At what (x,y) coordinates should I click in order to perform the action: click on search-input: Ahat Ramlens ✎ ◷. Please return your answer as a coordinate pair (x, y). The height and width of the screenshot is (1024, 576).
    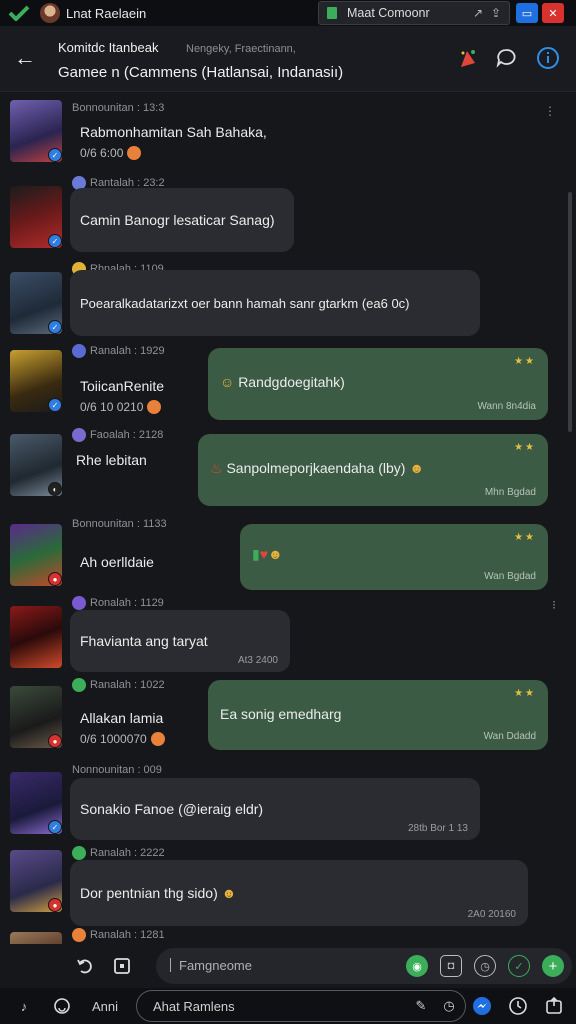
    Looking at the image, I should click on (301, 1006).